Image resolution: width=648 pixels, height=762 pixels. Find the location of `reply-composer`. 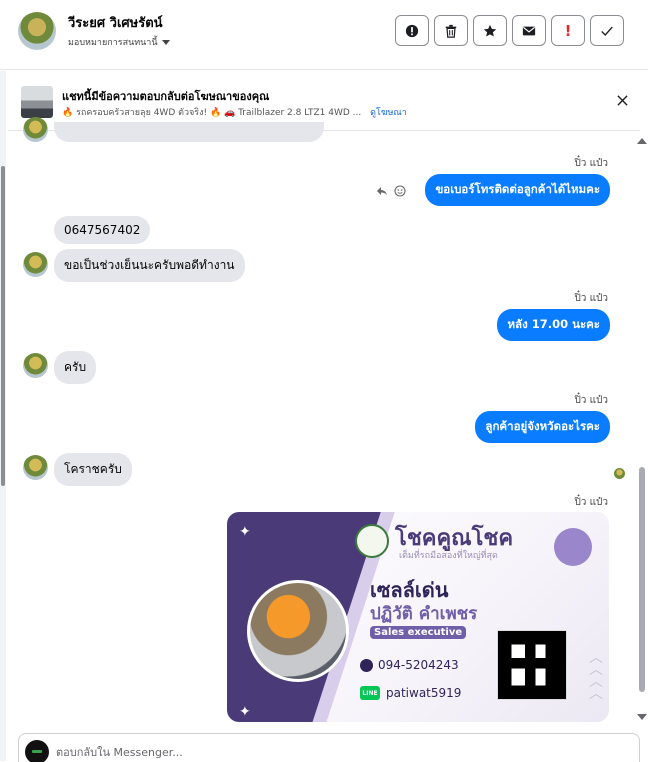

reply-composer is located at coordinates (329, 747).